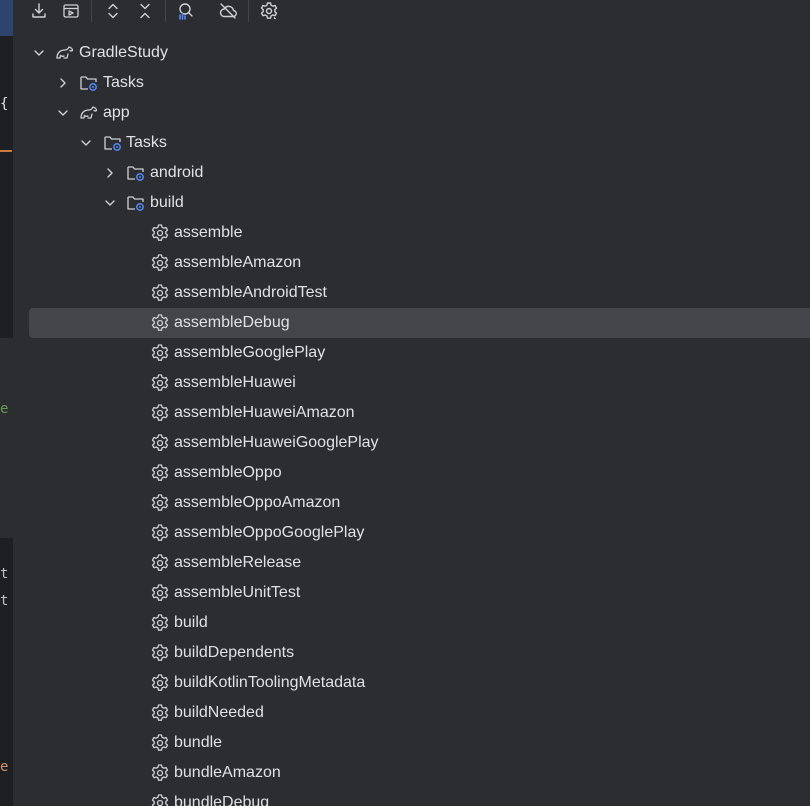  What do you see at coordinates (222, 800) in the screenshot?
I see `task-label: bundleDebug` at bounding box center [222, 800].